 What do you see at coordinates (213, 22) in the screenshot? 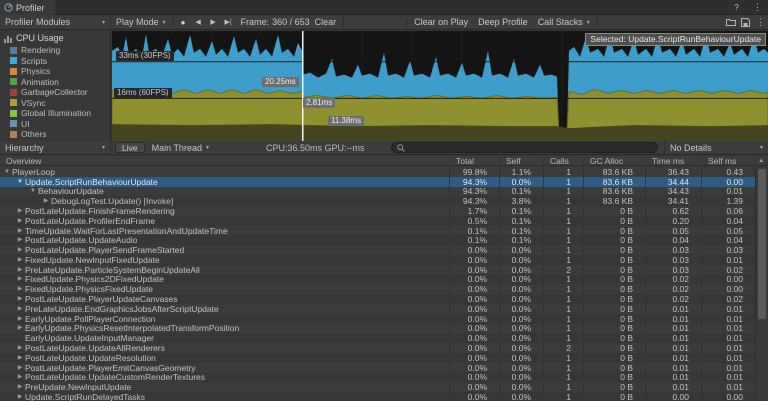
I see `next-frame-button: ▶` at bounding box center [213, 22].